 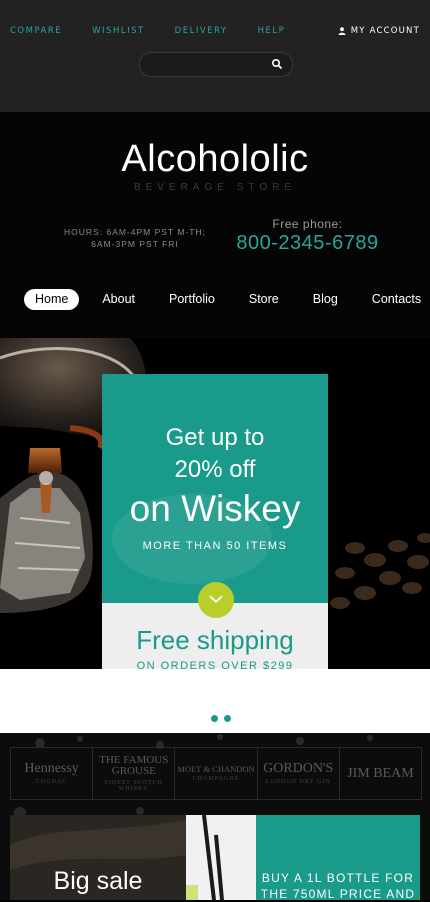 What do you see at coordinates (342, 31) in the screenshot?
I see `user-icon` at bounding box center [342, 31].